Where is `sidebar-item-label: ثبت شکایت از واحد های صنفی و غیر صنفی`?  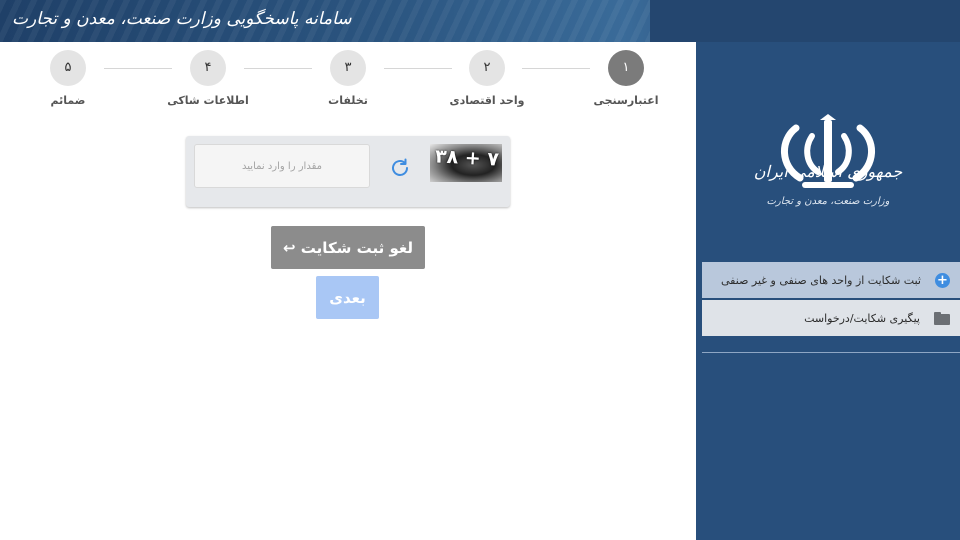 sidebar-item-label: ثبت شکایت از واحد های صنفی و غیر صنفی is located at coordinates (821, 280).